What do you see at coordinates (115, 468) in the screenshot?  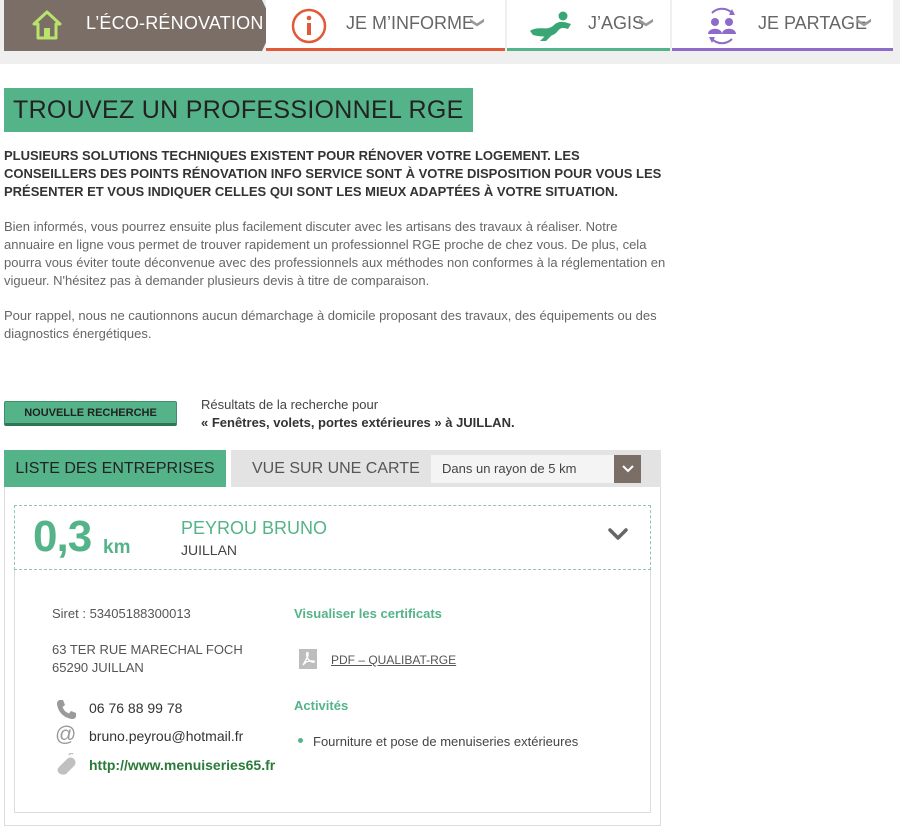 I see `tab-company-list: LISTE DES ENTREPRISES` at bounding box center [115, 468].